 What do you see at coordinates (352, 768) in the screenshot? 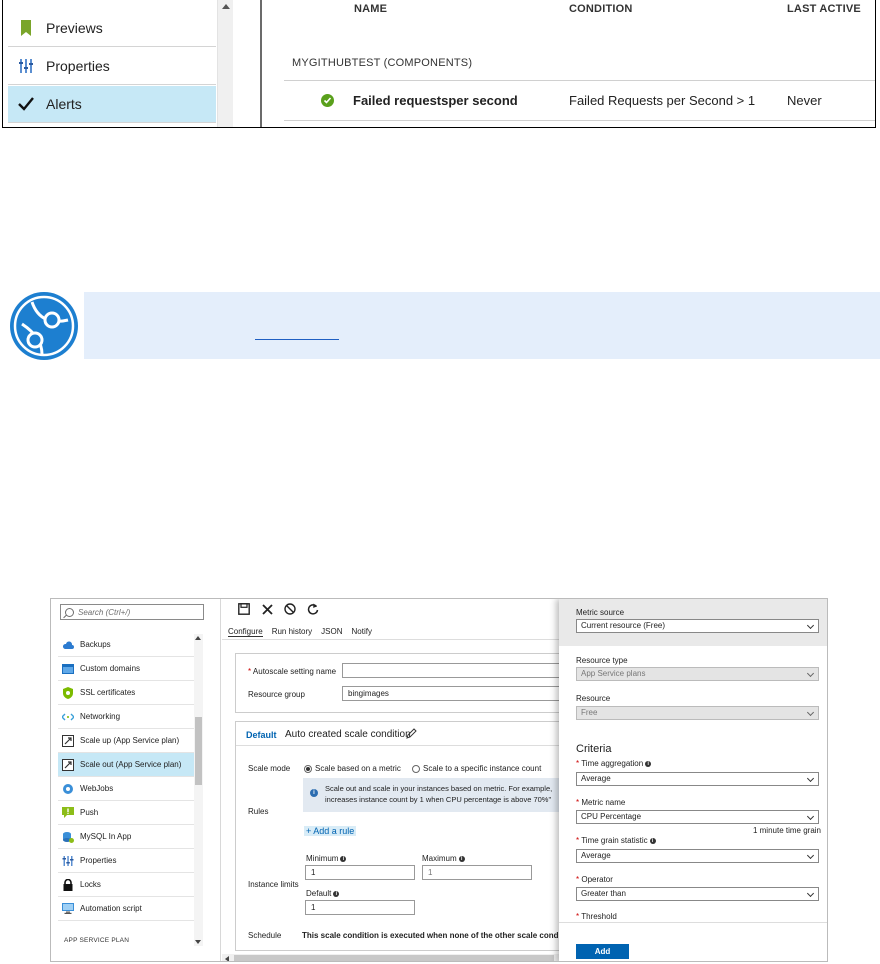
I see `scale-mode-metric-radio: Scale based on a metric` at bounding box center [352, 768].